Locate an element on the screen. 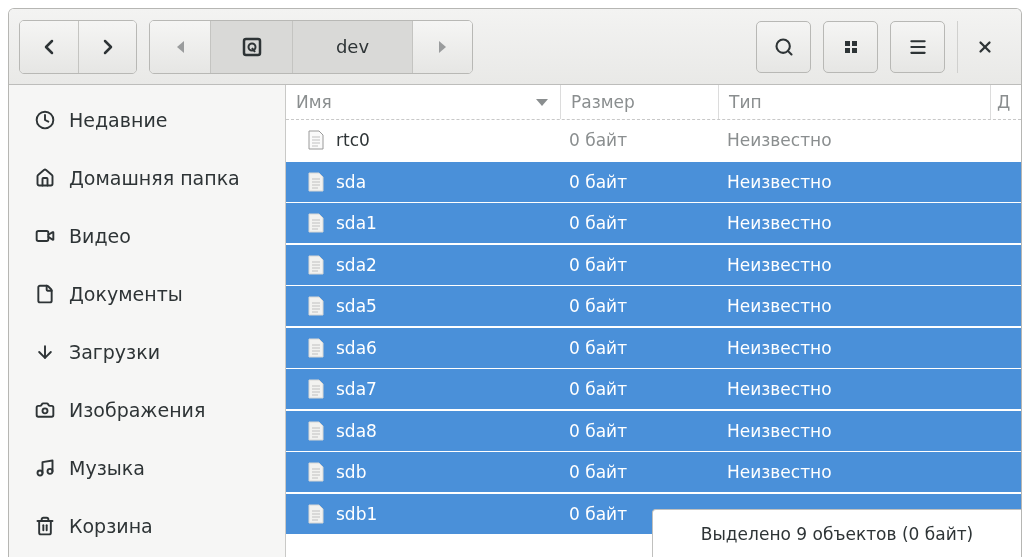 This screenshot has width=1027, height=557. file-name: sda is located at coordinates (351, 181).